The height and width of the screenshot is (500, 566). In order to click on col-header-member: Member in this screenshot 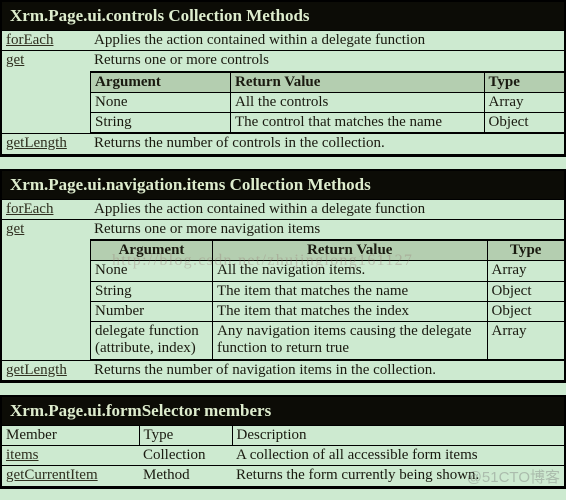, I will do `click(71, 435)`.